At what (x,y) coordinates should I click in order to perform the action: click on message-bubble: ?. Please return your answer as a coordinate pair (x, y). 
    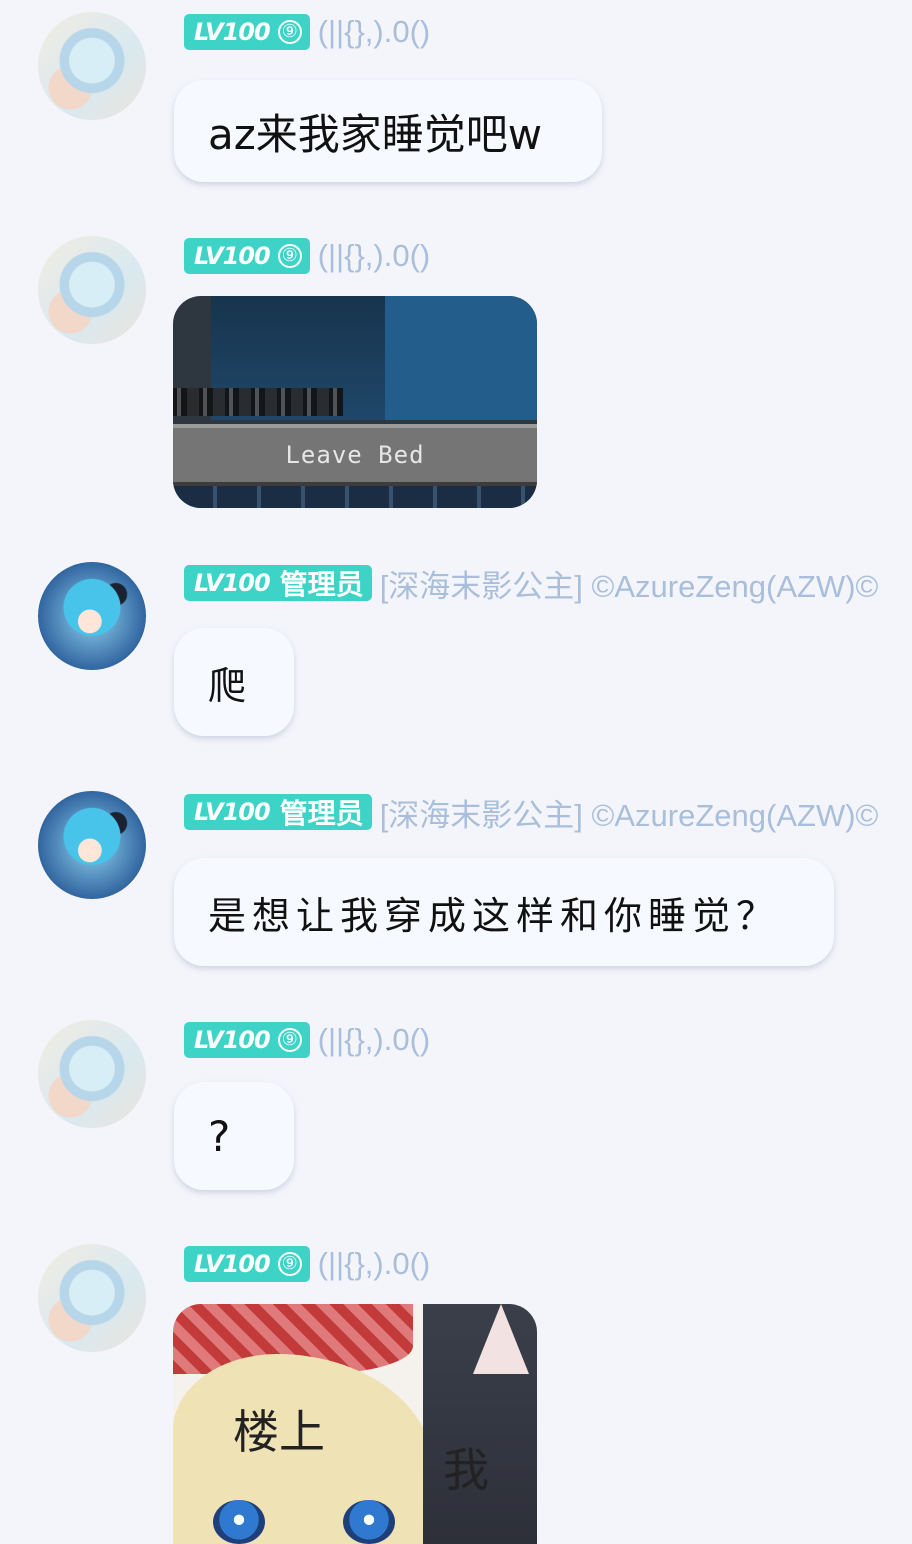
    Looking at the image, I should click on (234, 1136).